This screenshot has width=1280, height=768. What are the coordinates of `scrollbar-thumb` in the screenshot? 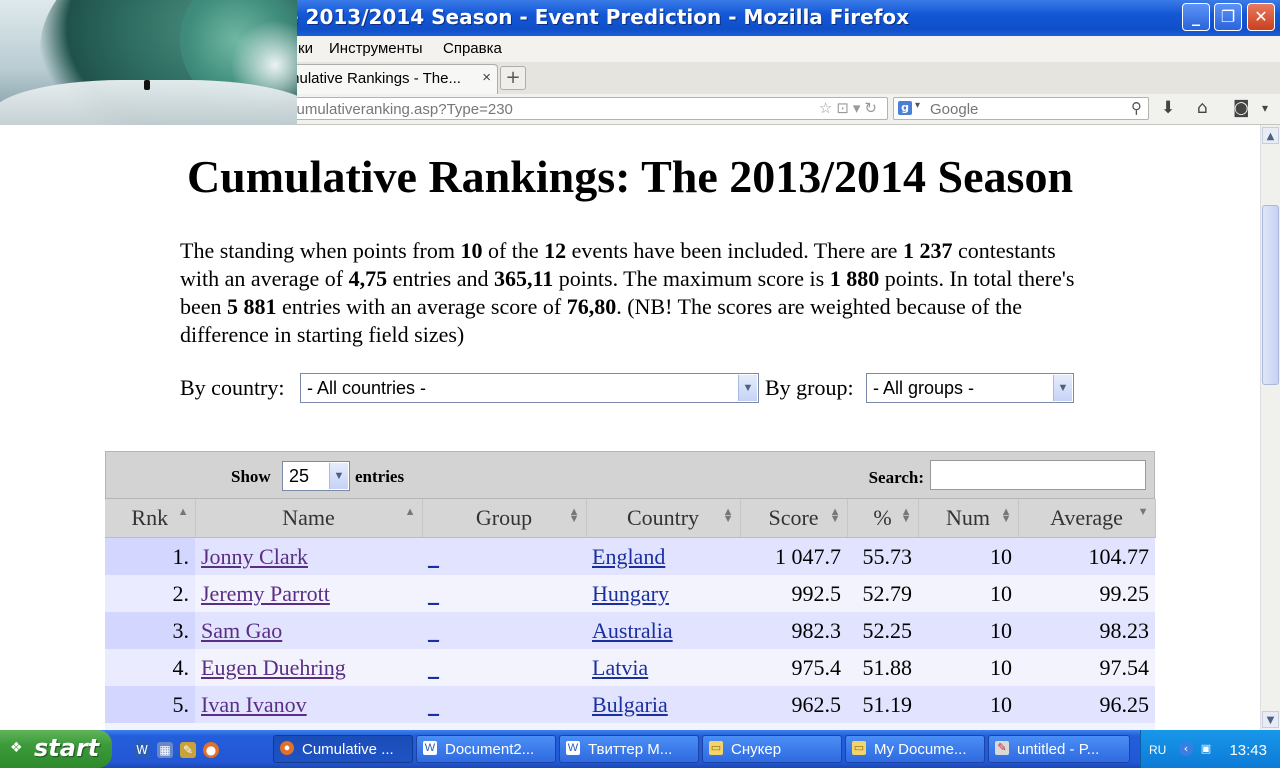 It's located at (1270, 295).